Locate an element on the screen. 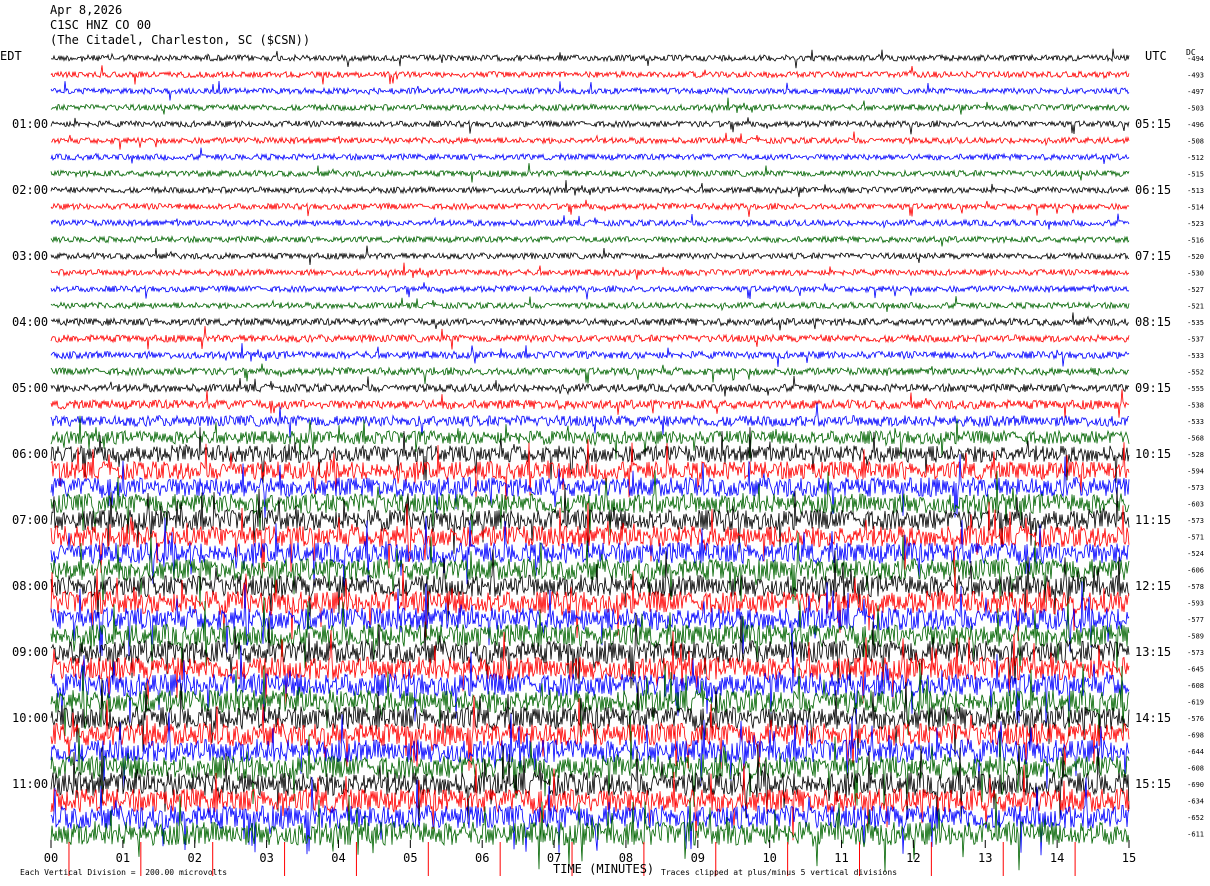 This screenshot has width=1210, height=886. dc-offset-label: -645 is located at coordinates (1195, 670).